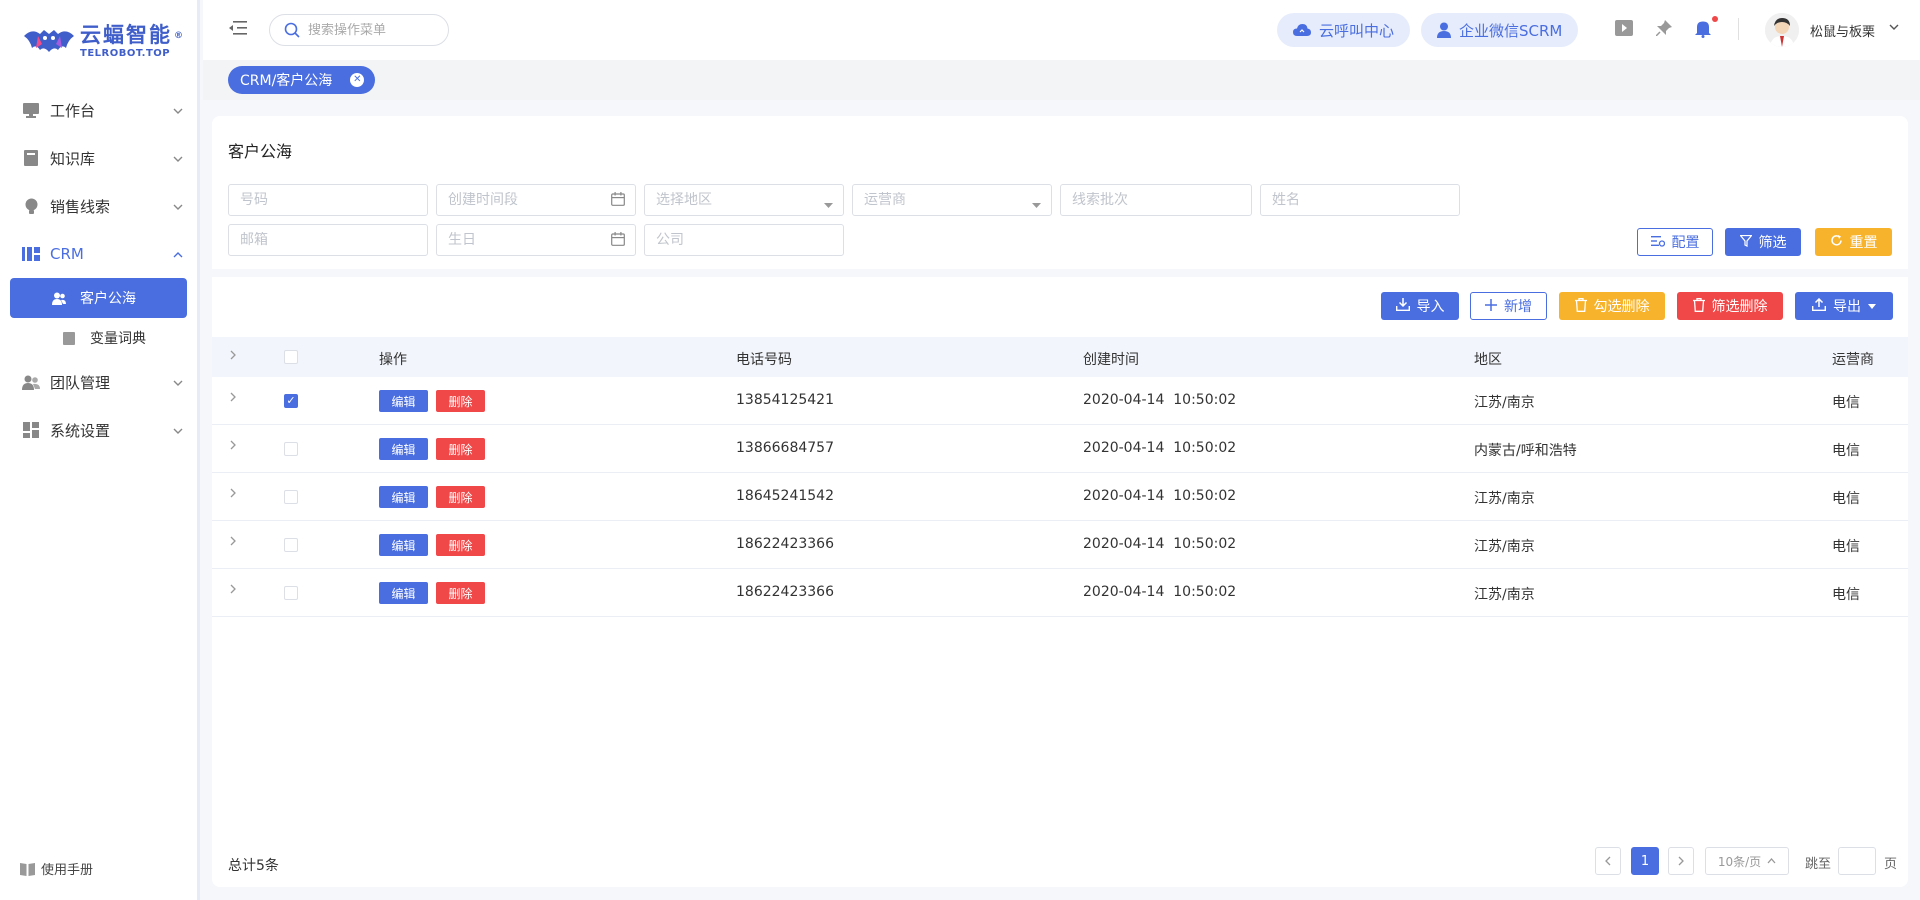 The image size is (1920, 900). What do you see at coordinates (1612, 306) in the screenshot?
I see `delete-checked-button: 勾选删除` at bounding box center [1612, 306].